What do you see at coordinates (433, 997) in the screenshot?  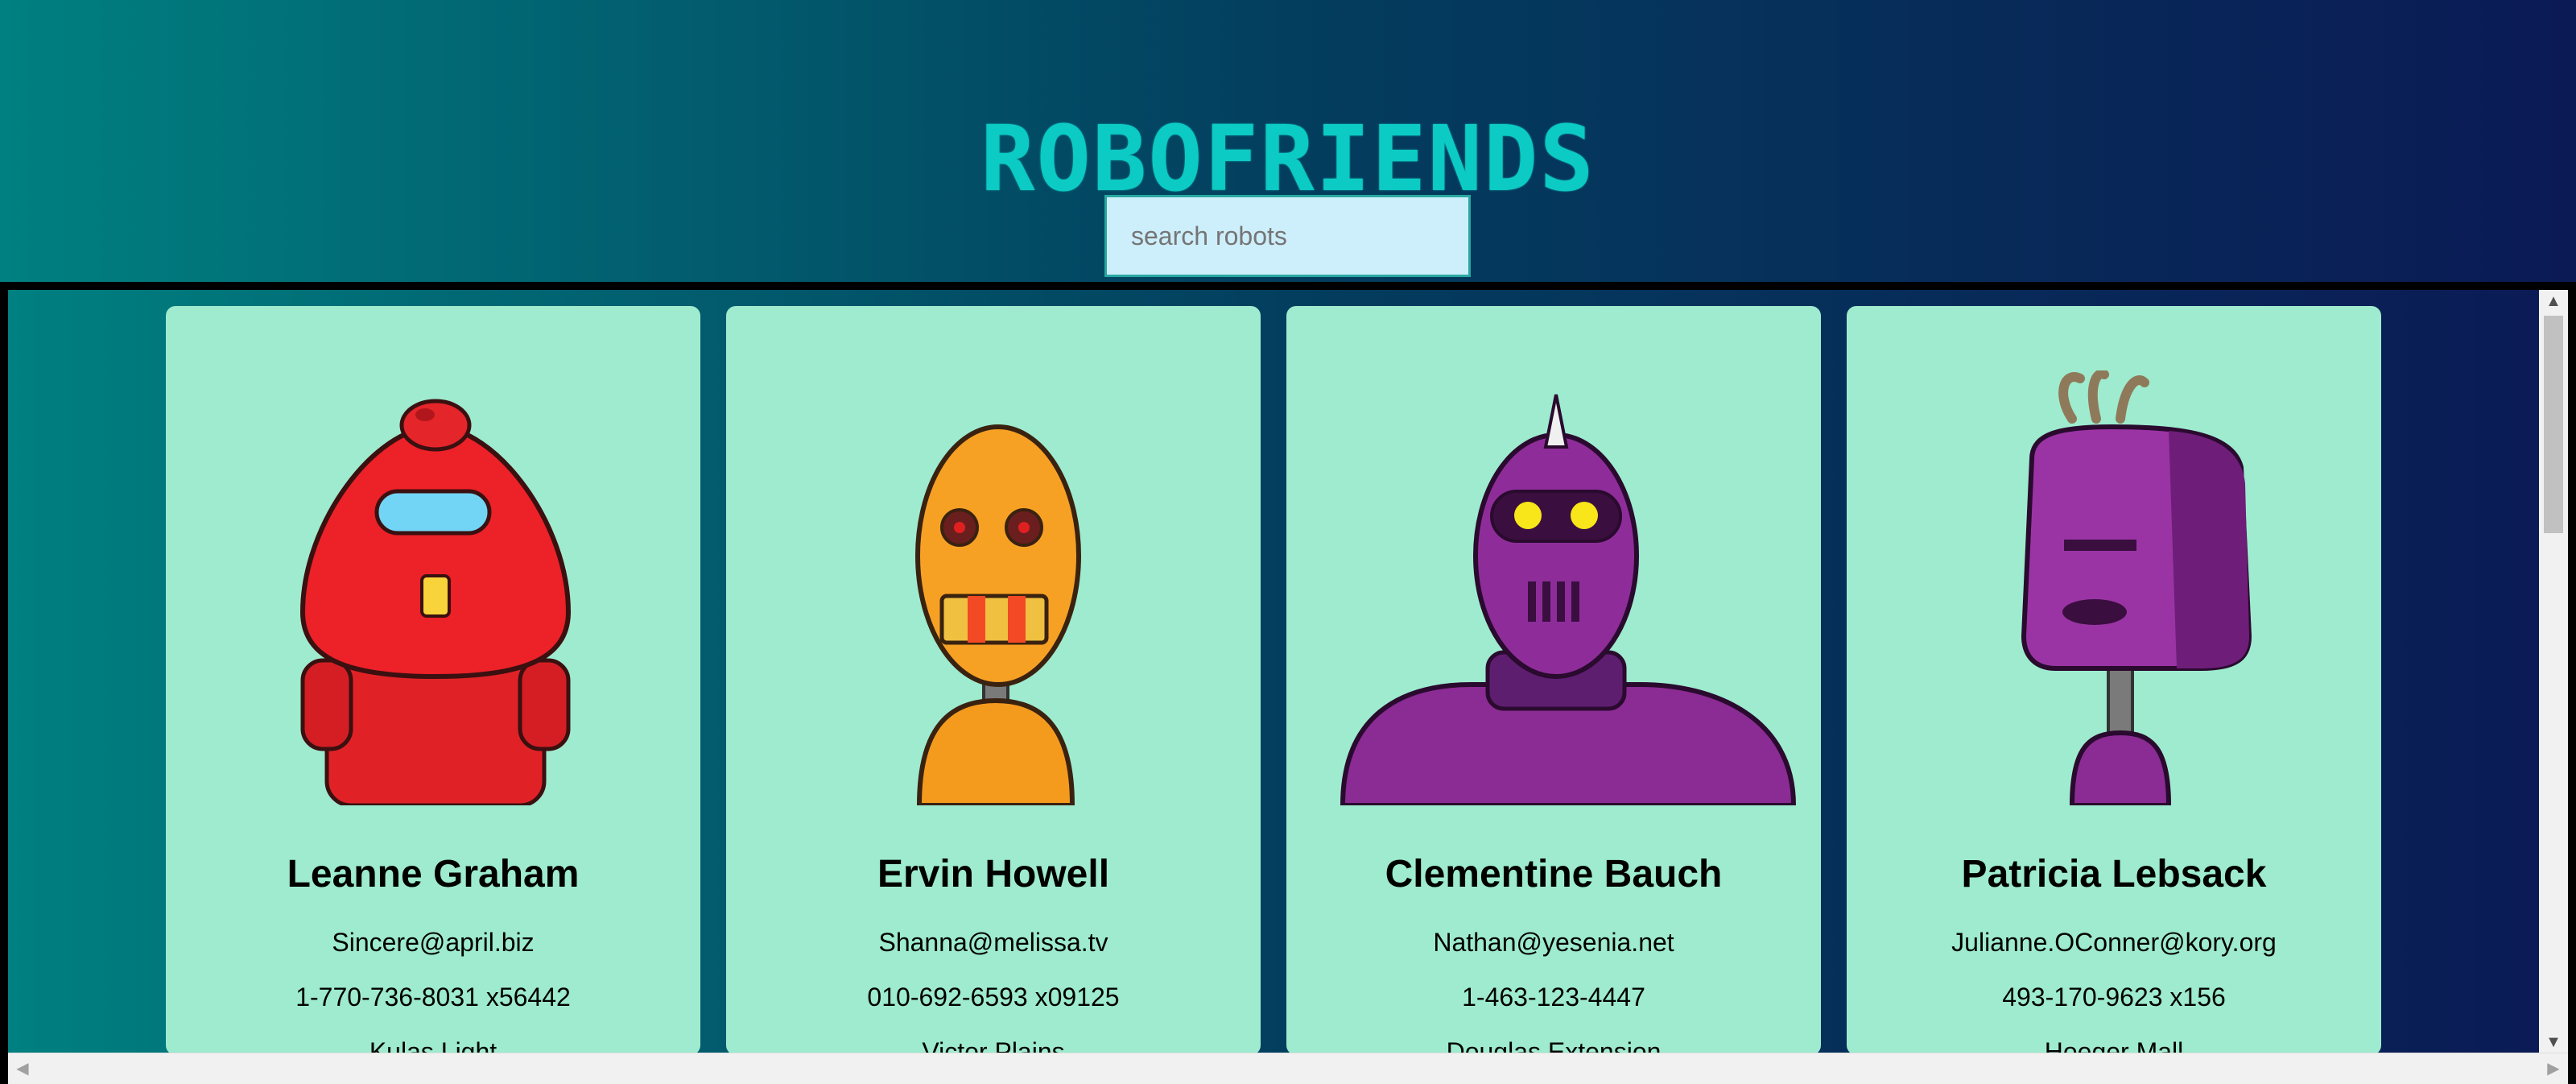 I see `robot-phone: 1-770-736-8031 x56442` at bounding box center [433, 997].